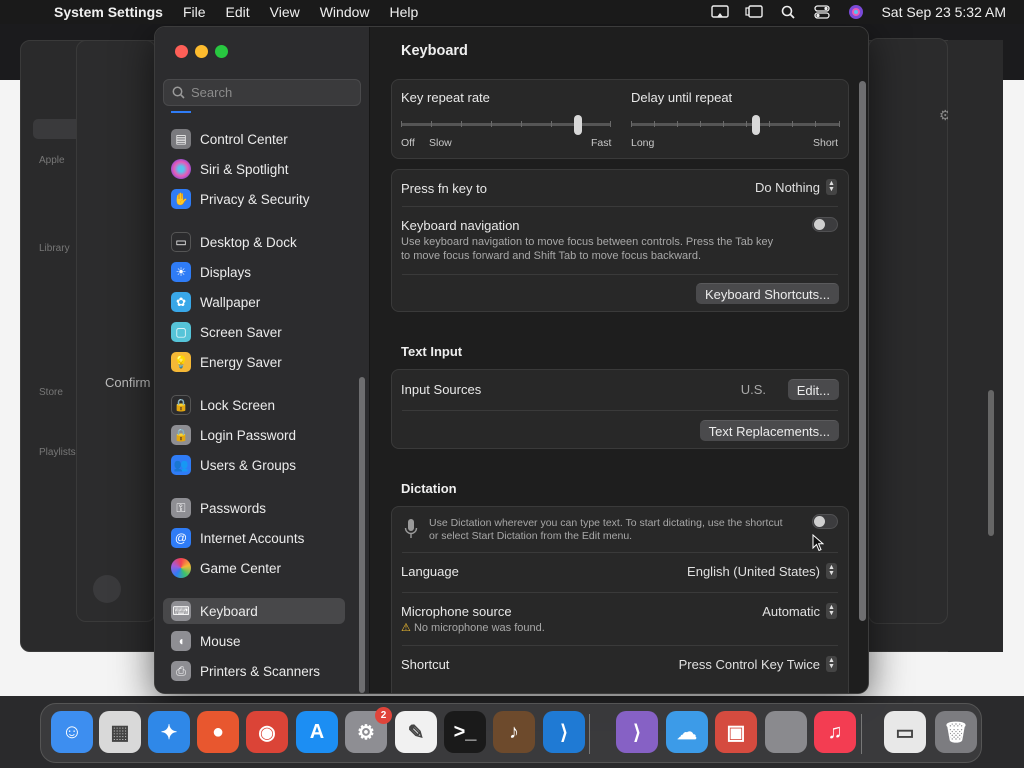  What do you see at coordinates (788, 12) in the screenshot?
I see `spotlight-search-icon` at bounding box center [788, 12].